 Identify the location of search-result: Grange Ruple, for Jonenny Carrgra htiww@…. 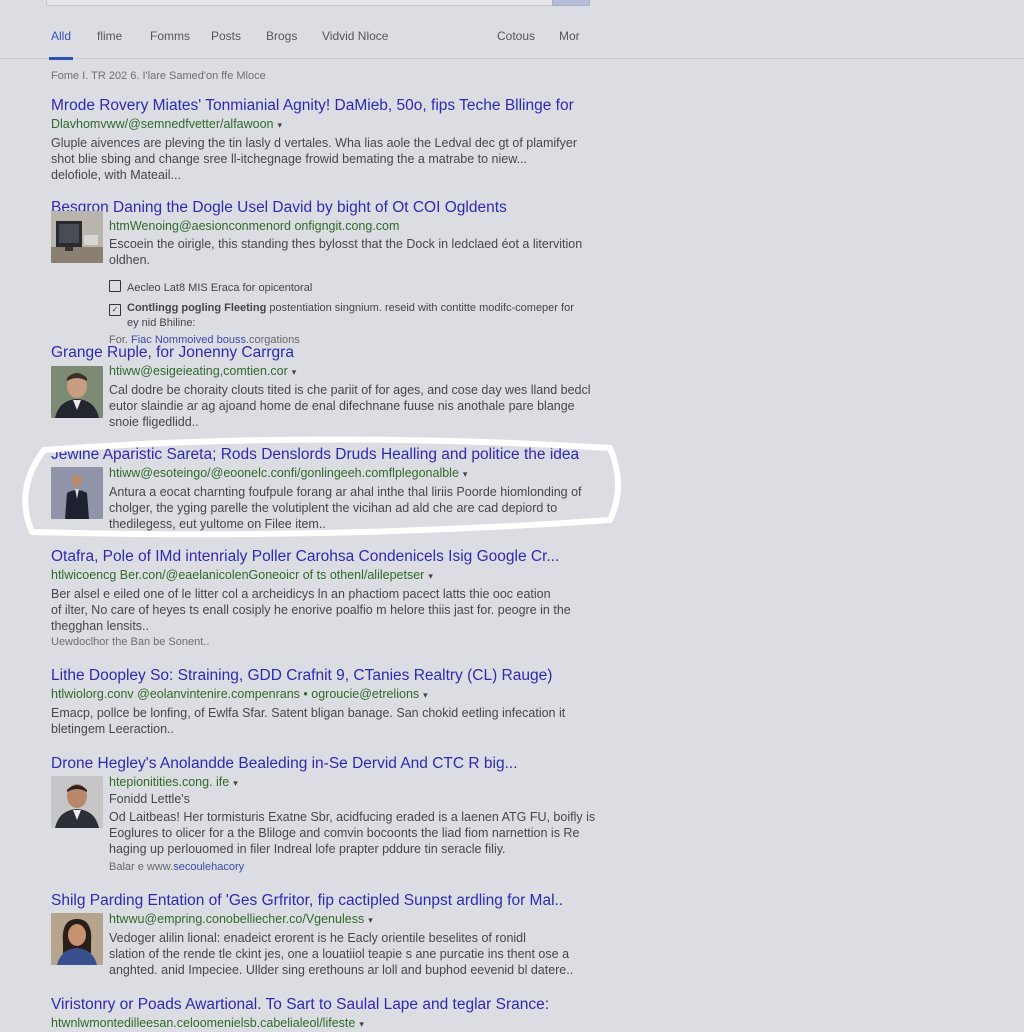
(331, 386).